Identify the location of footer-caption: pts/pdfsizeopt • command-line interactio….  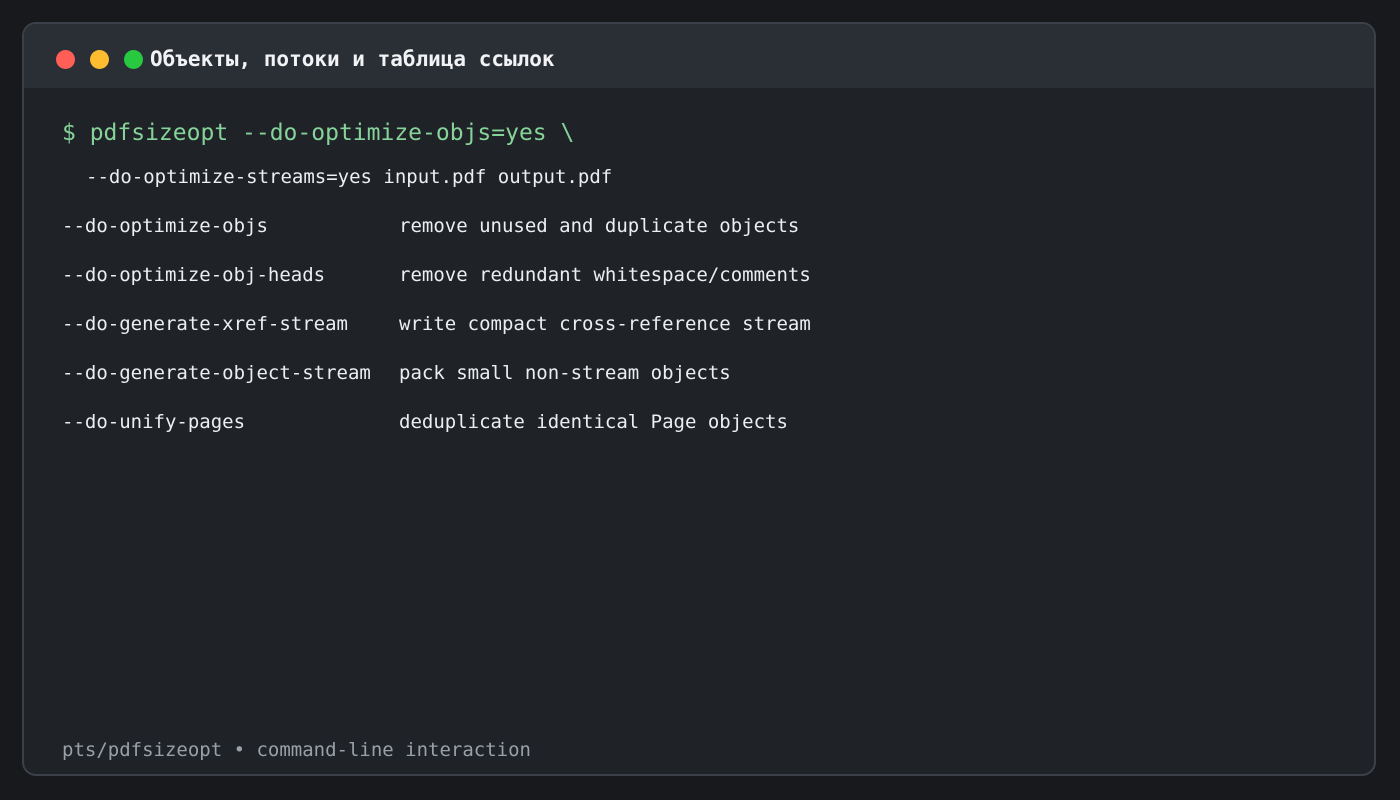
(296, 750).